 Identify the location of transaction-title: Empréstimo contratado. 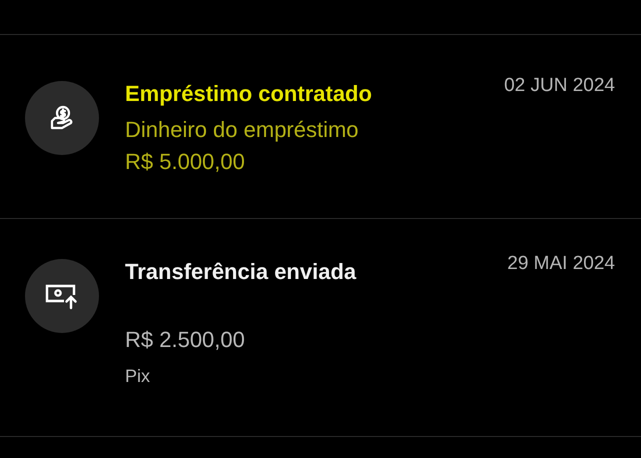
(249, 94).